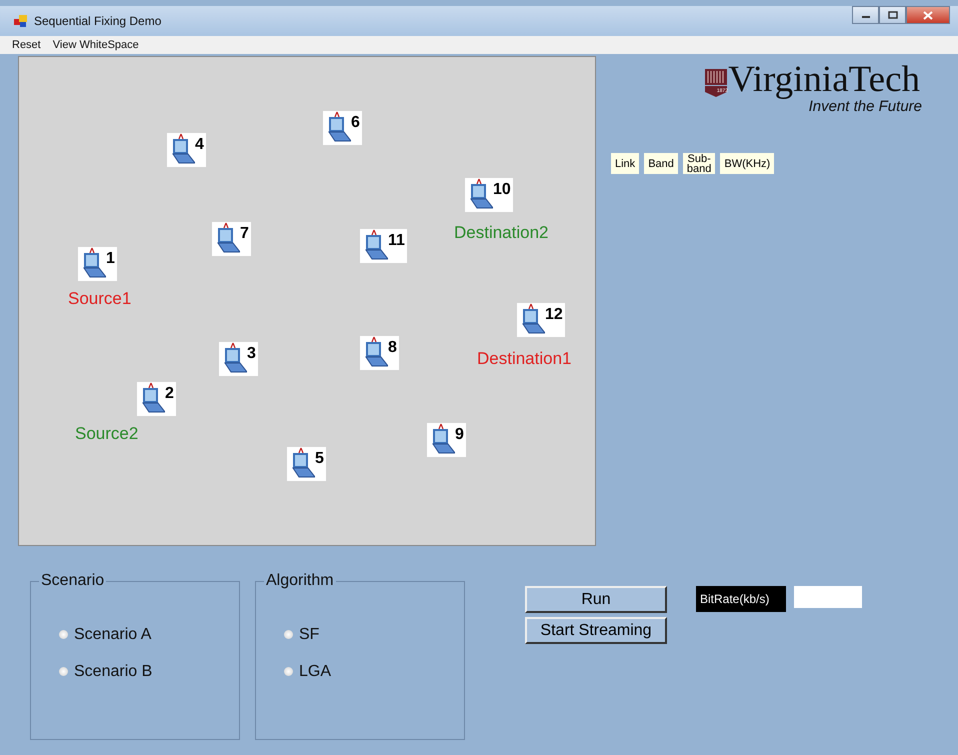 This screenshot has width=958, height=755. What do you see at coordinates (489, 195) in the screenshot?
I see `laptop-node: 10` at bounding box center [489, 195].